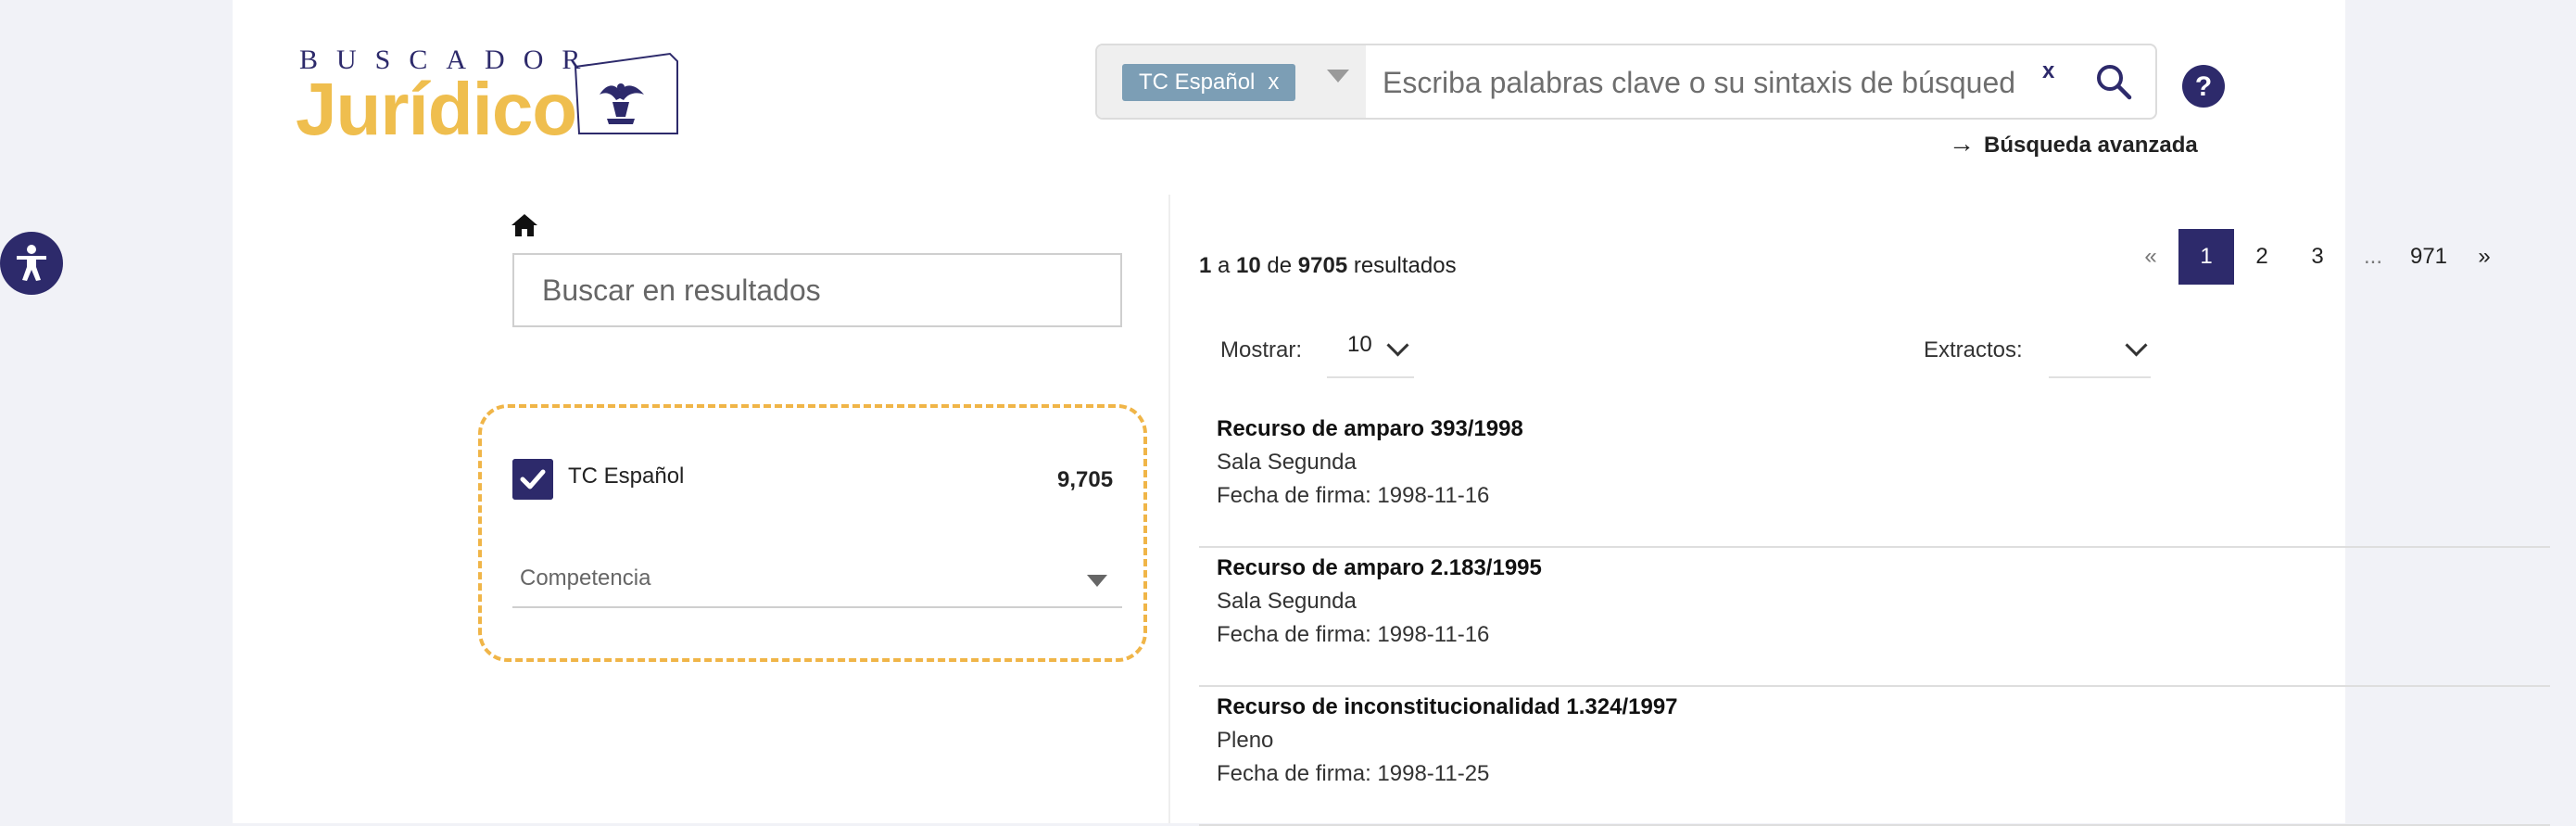  What do you see at coordinates (1359, 344) in the screenshot?
I see `mostrar-value: 10` at bounding box center [1359, 344].